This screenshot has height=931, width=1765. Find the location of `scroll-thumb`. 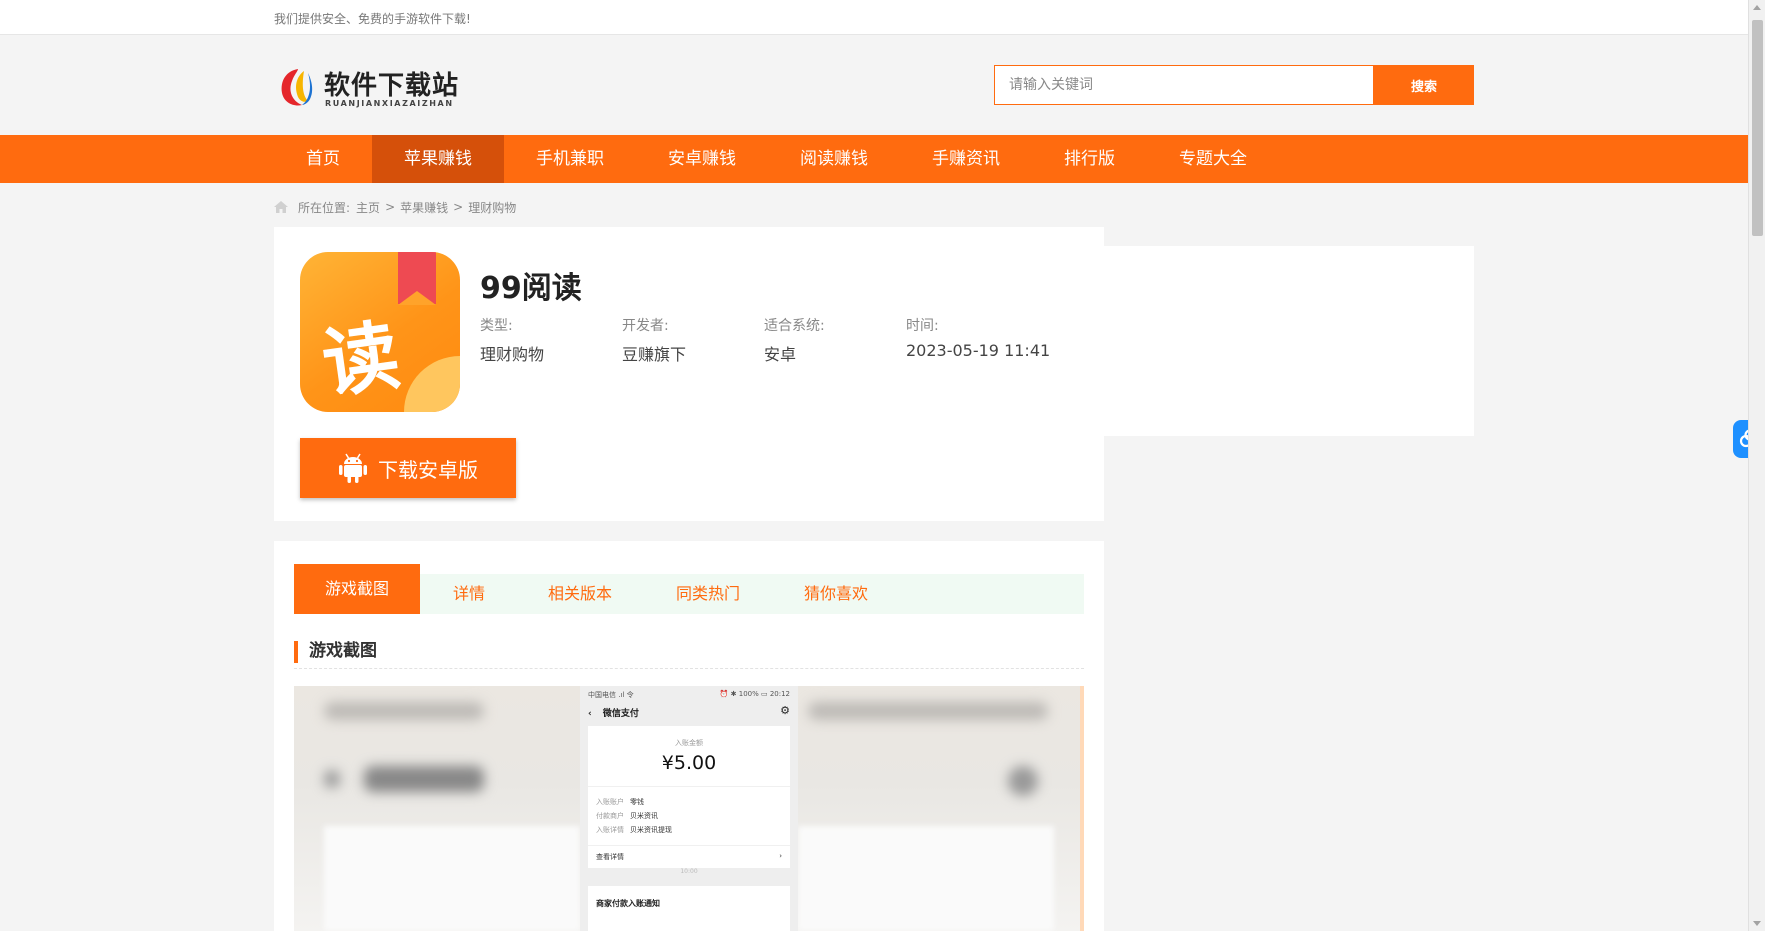

scroll-thumb is located at coordinates (1757, 128).